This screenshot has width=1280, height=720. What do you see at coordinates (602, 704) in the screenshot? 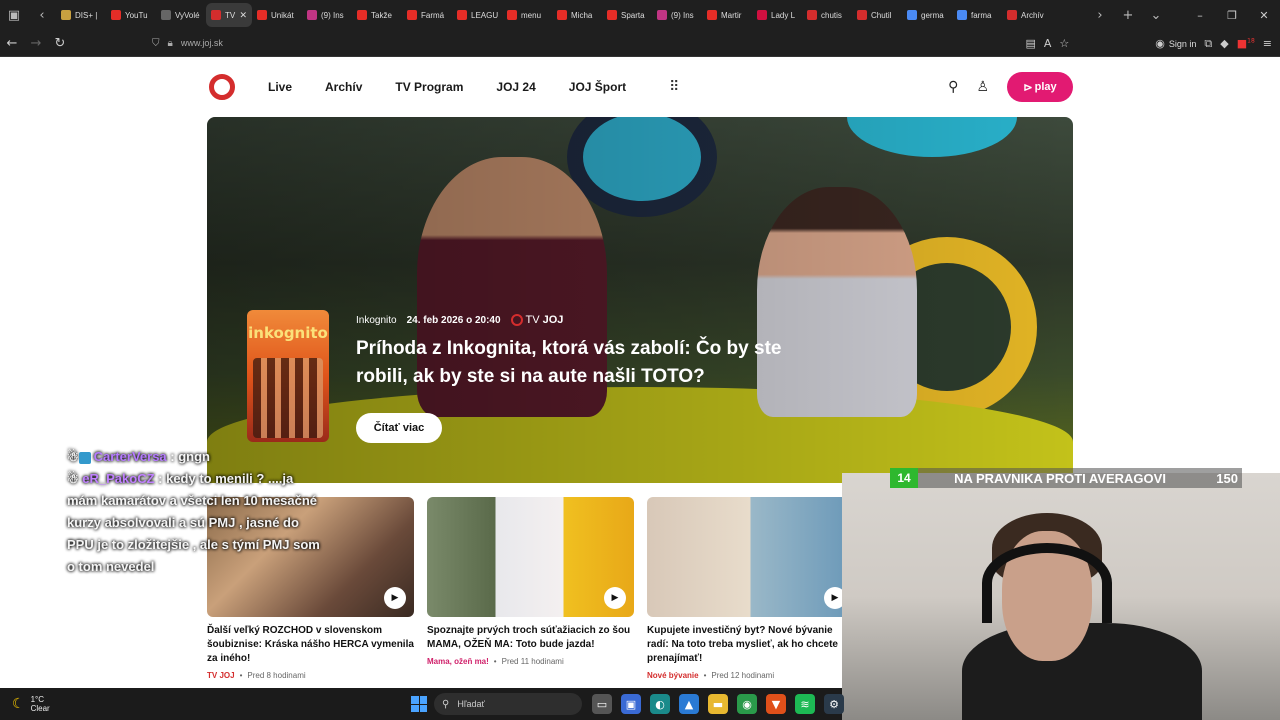
I see `task-view-icon: ▭` at bounding box center [602, 704].